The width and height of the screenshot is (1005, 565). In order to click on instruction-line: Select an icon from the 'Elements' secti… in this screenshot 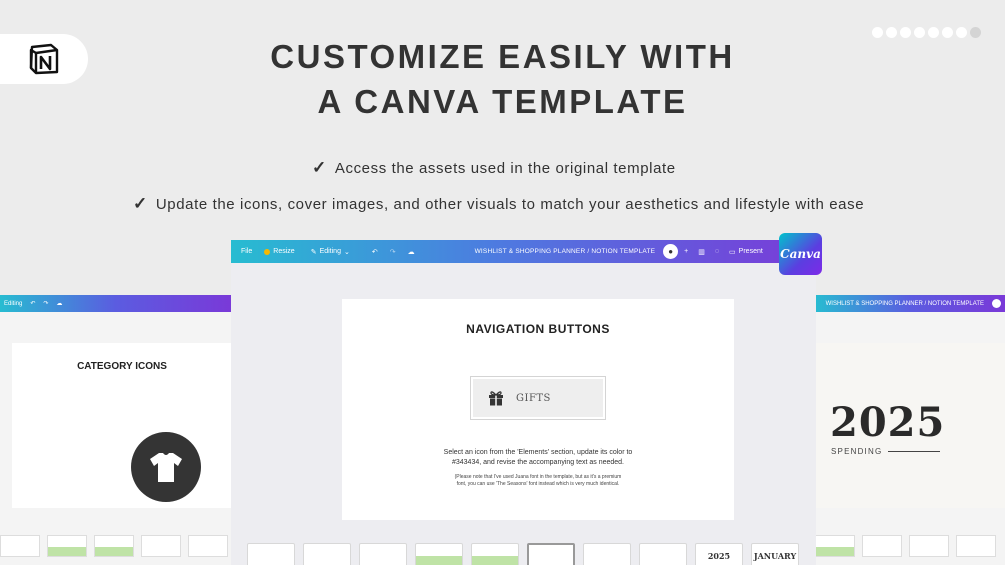, I will do `click(538, 452)`.